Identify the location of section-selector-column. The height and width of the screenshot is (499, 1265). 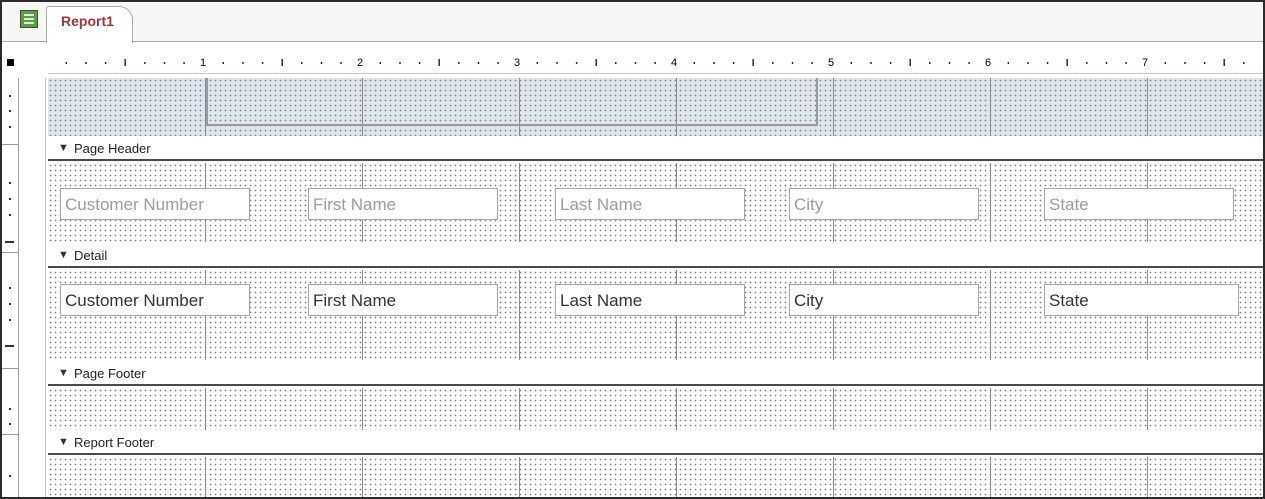
(33, 287).